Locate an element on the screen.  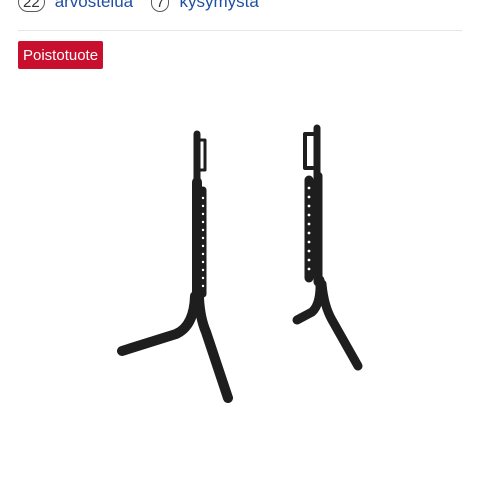
reviews-count: 22 is located at coordinates (31, 6).